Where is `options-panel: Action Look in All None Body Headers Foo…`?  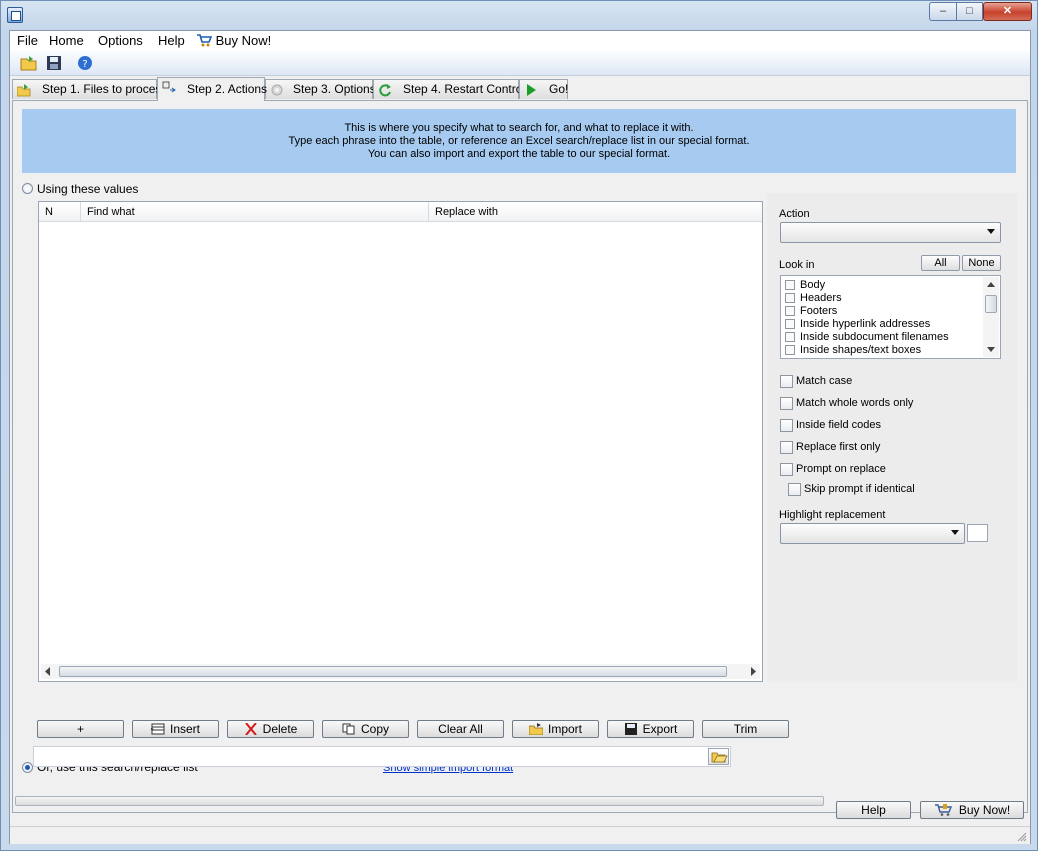
options-panel: Action Look in All None Body Headers Foo… is located at coordinates (892, 437).